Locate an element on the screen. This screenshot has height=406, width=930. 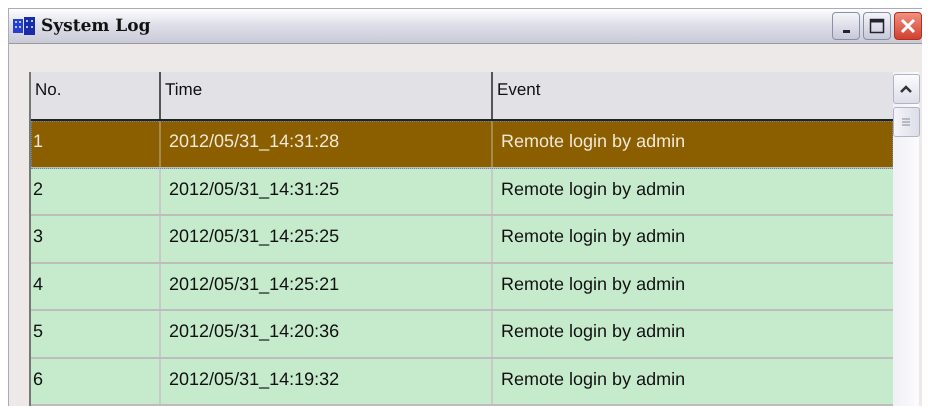
table-row: 2 2012/05/31_14:31:25 Remote login by admin is located at coordinates (462, 192).